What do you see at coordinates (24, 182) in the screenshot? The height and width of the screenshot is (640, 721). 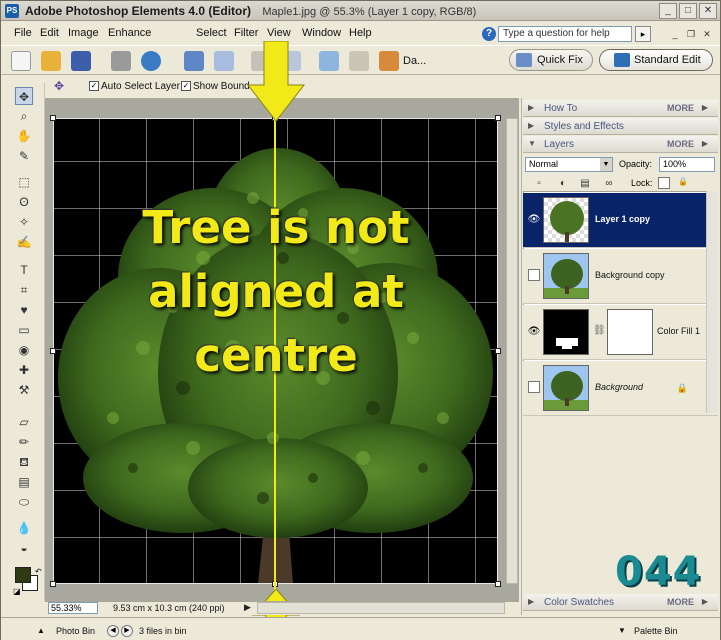 I see `marquee-tool-icon: ⬚` at bounding box center [24, 182].